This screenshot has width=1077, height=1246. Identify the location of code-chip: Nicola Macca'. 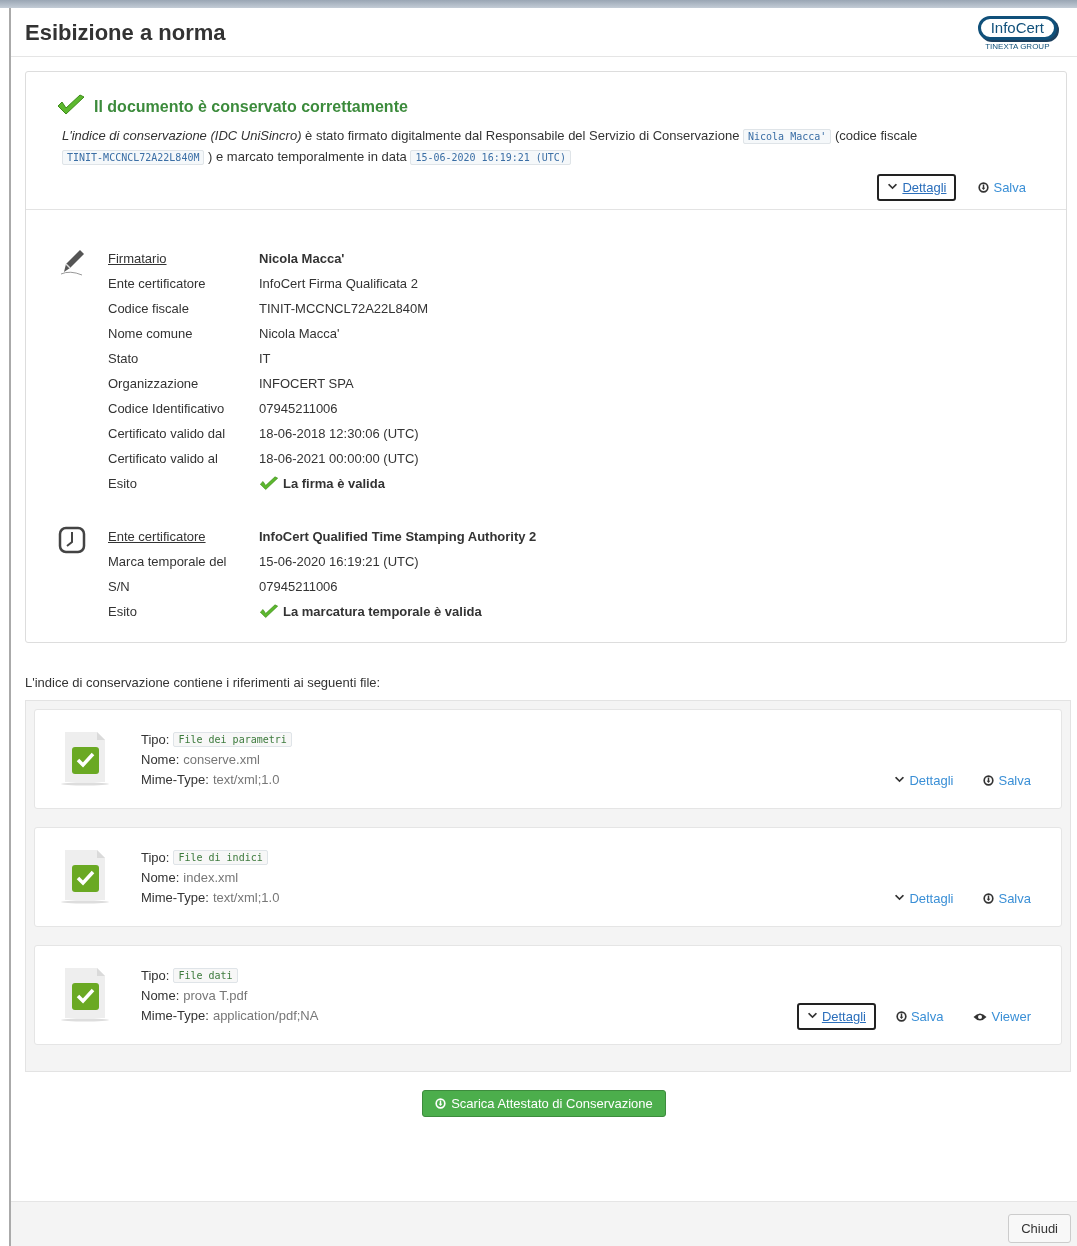
(787, 136).